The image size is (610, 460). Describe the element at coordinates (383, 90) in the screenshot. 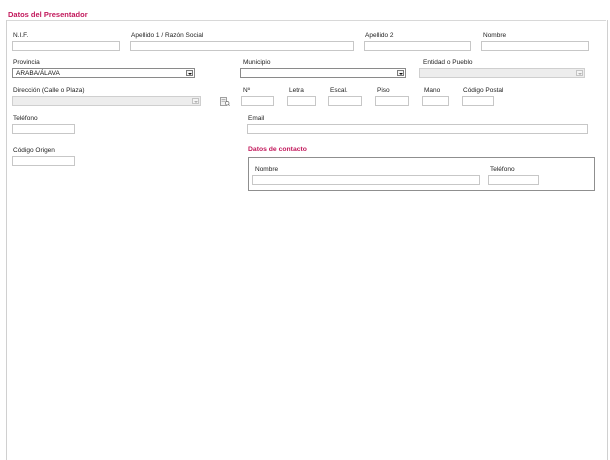

I see `piso-label: Piso` at that location.